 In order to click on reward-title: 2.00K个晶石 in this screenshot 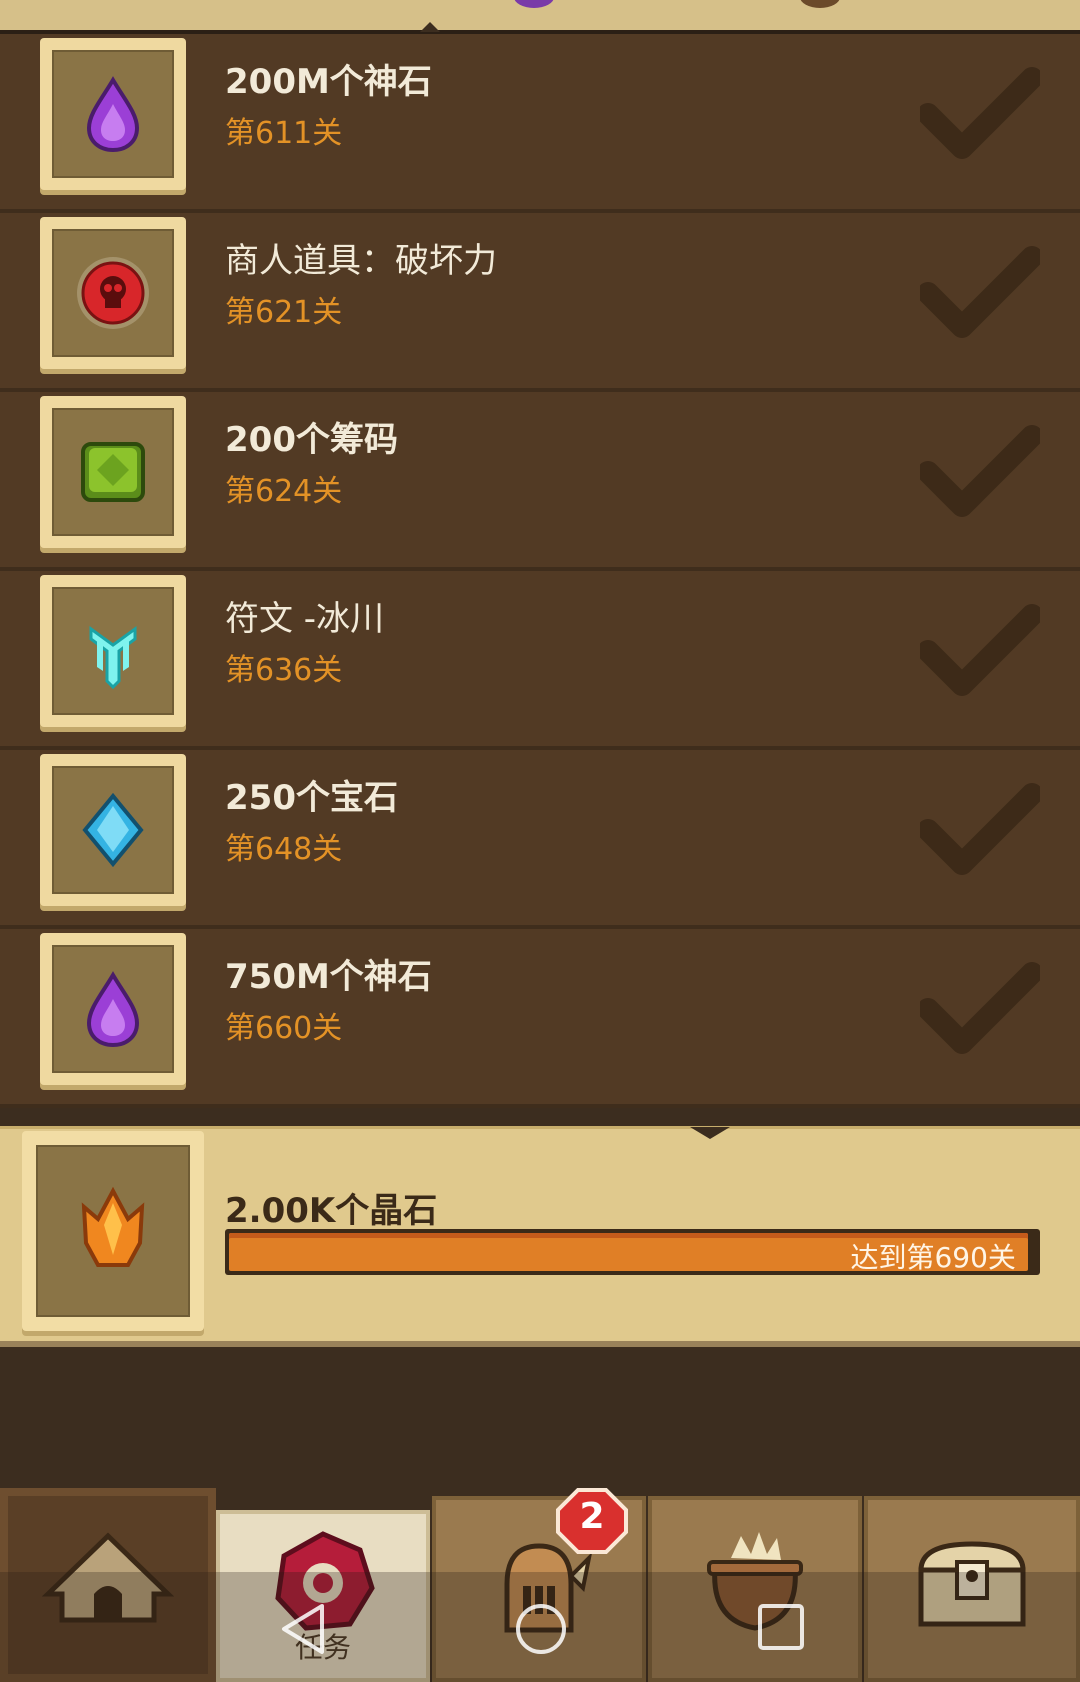, I will do `click(331, 1211)`.